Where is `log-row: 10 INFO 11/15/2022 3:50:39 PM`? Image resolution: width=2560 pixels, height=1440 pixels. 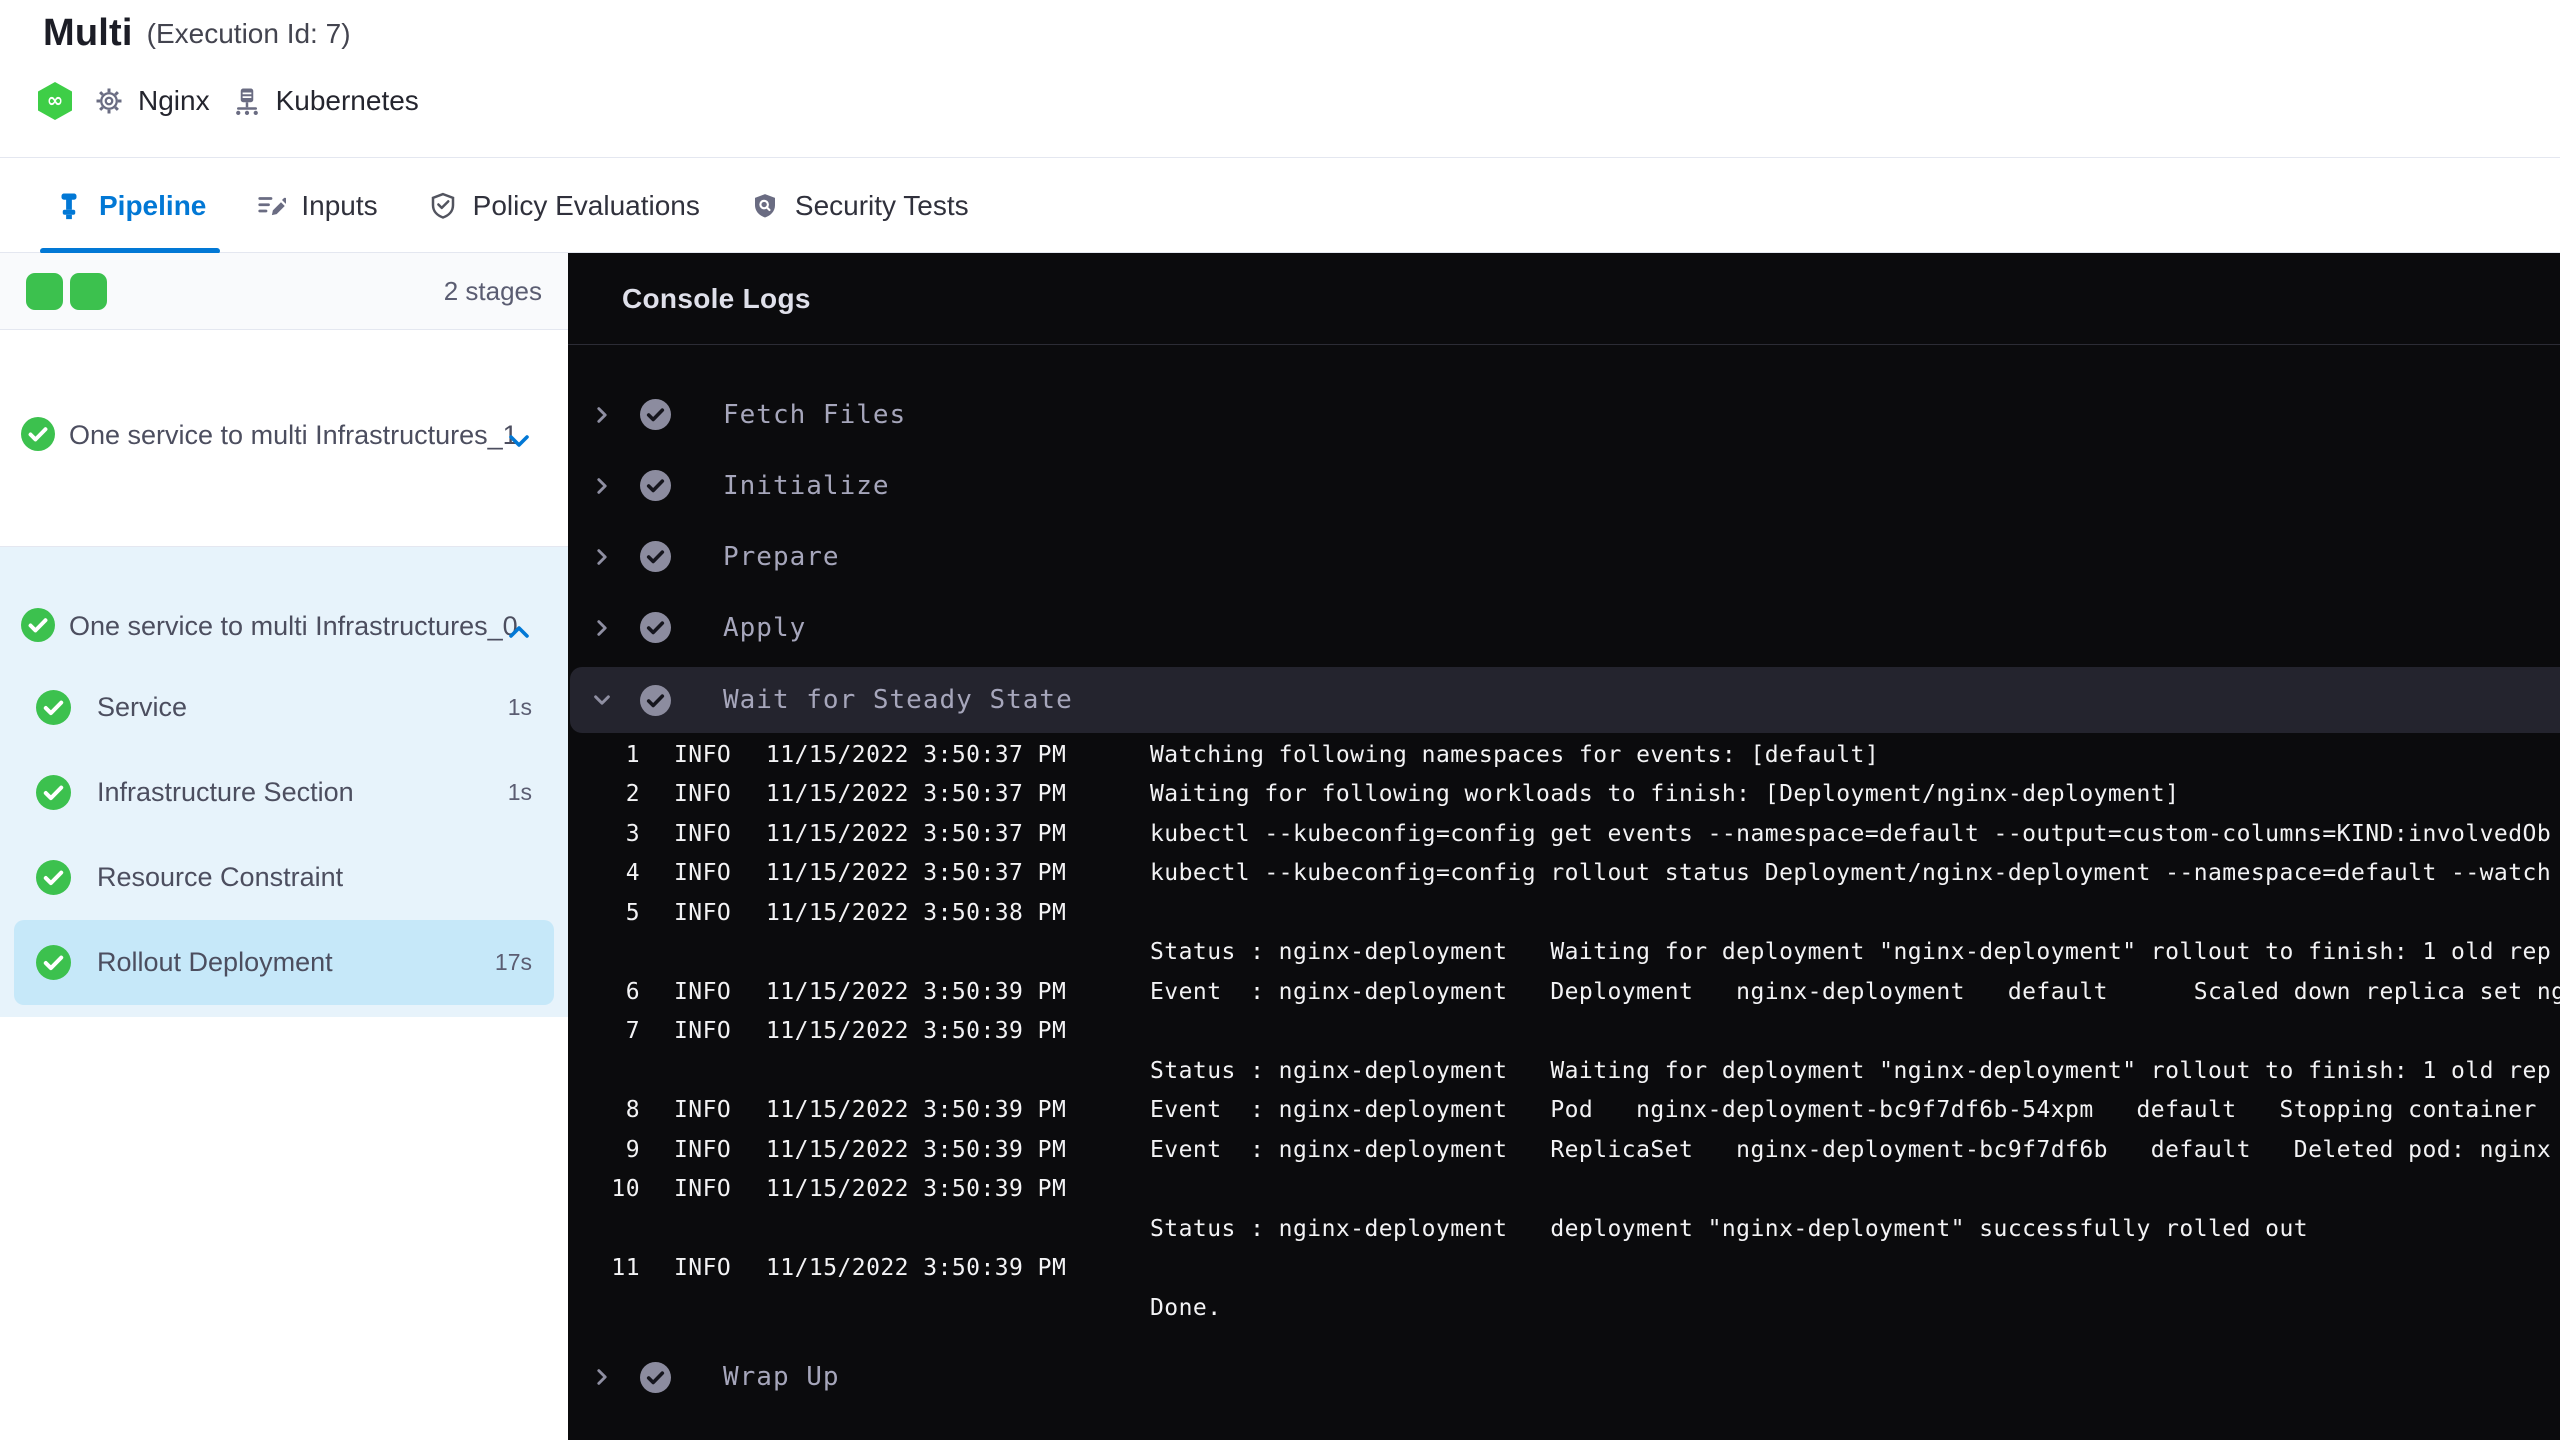 log-row: 10 INFO 11/15/2022 3:50:39 PM is located at coordinates (1564, 1190).